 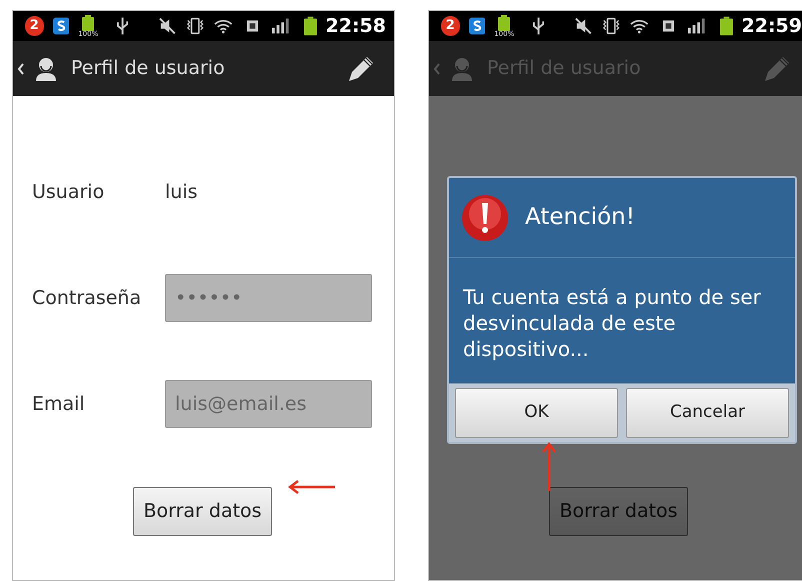 I want to click on screen-title: Perfil de usuario, so click(x=148, y=69).